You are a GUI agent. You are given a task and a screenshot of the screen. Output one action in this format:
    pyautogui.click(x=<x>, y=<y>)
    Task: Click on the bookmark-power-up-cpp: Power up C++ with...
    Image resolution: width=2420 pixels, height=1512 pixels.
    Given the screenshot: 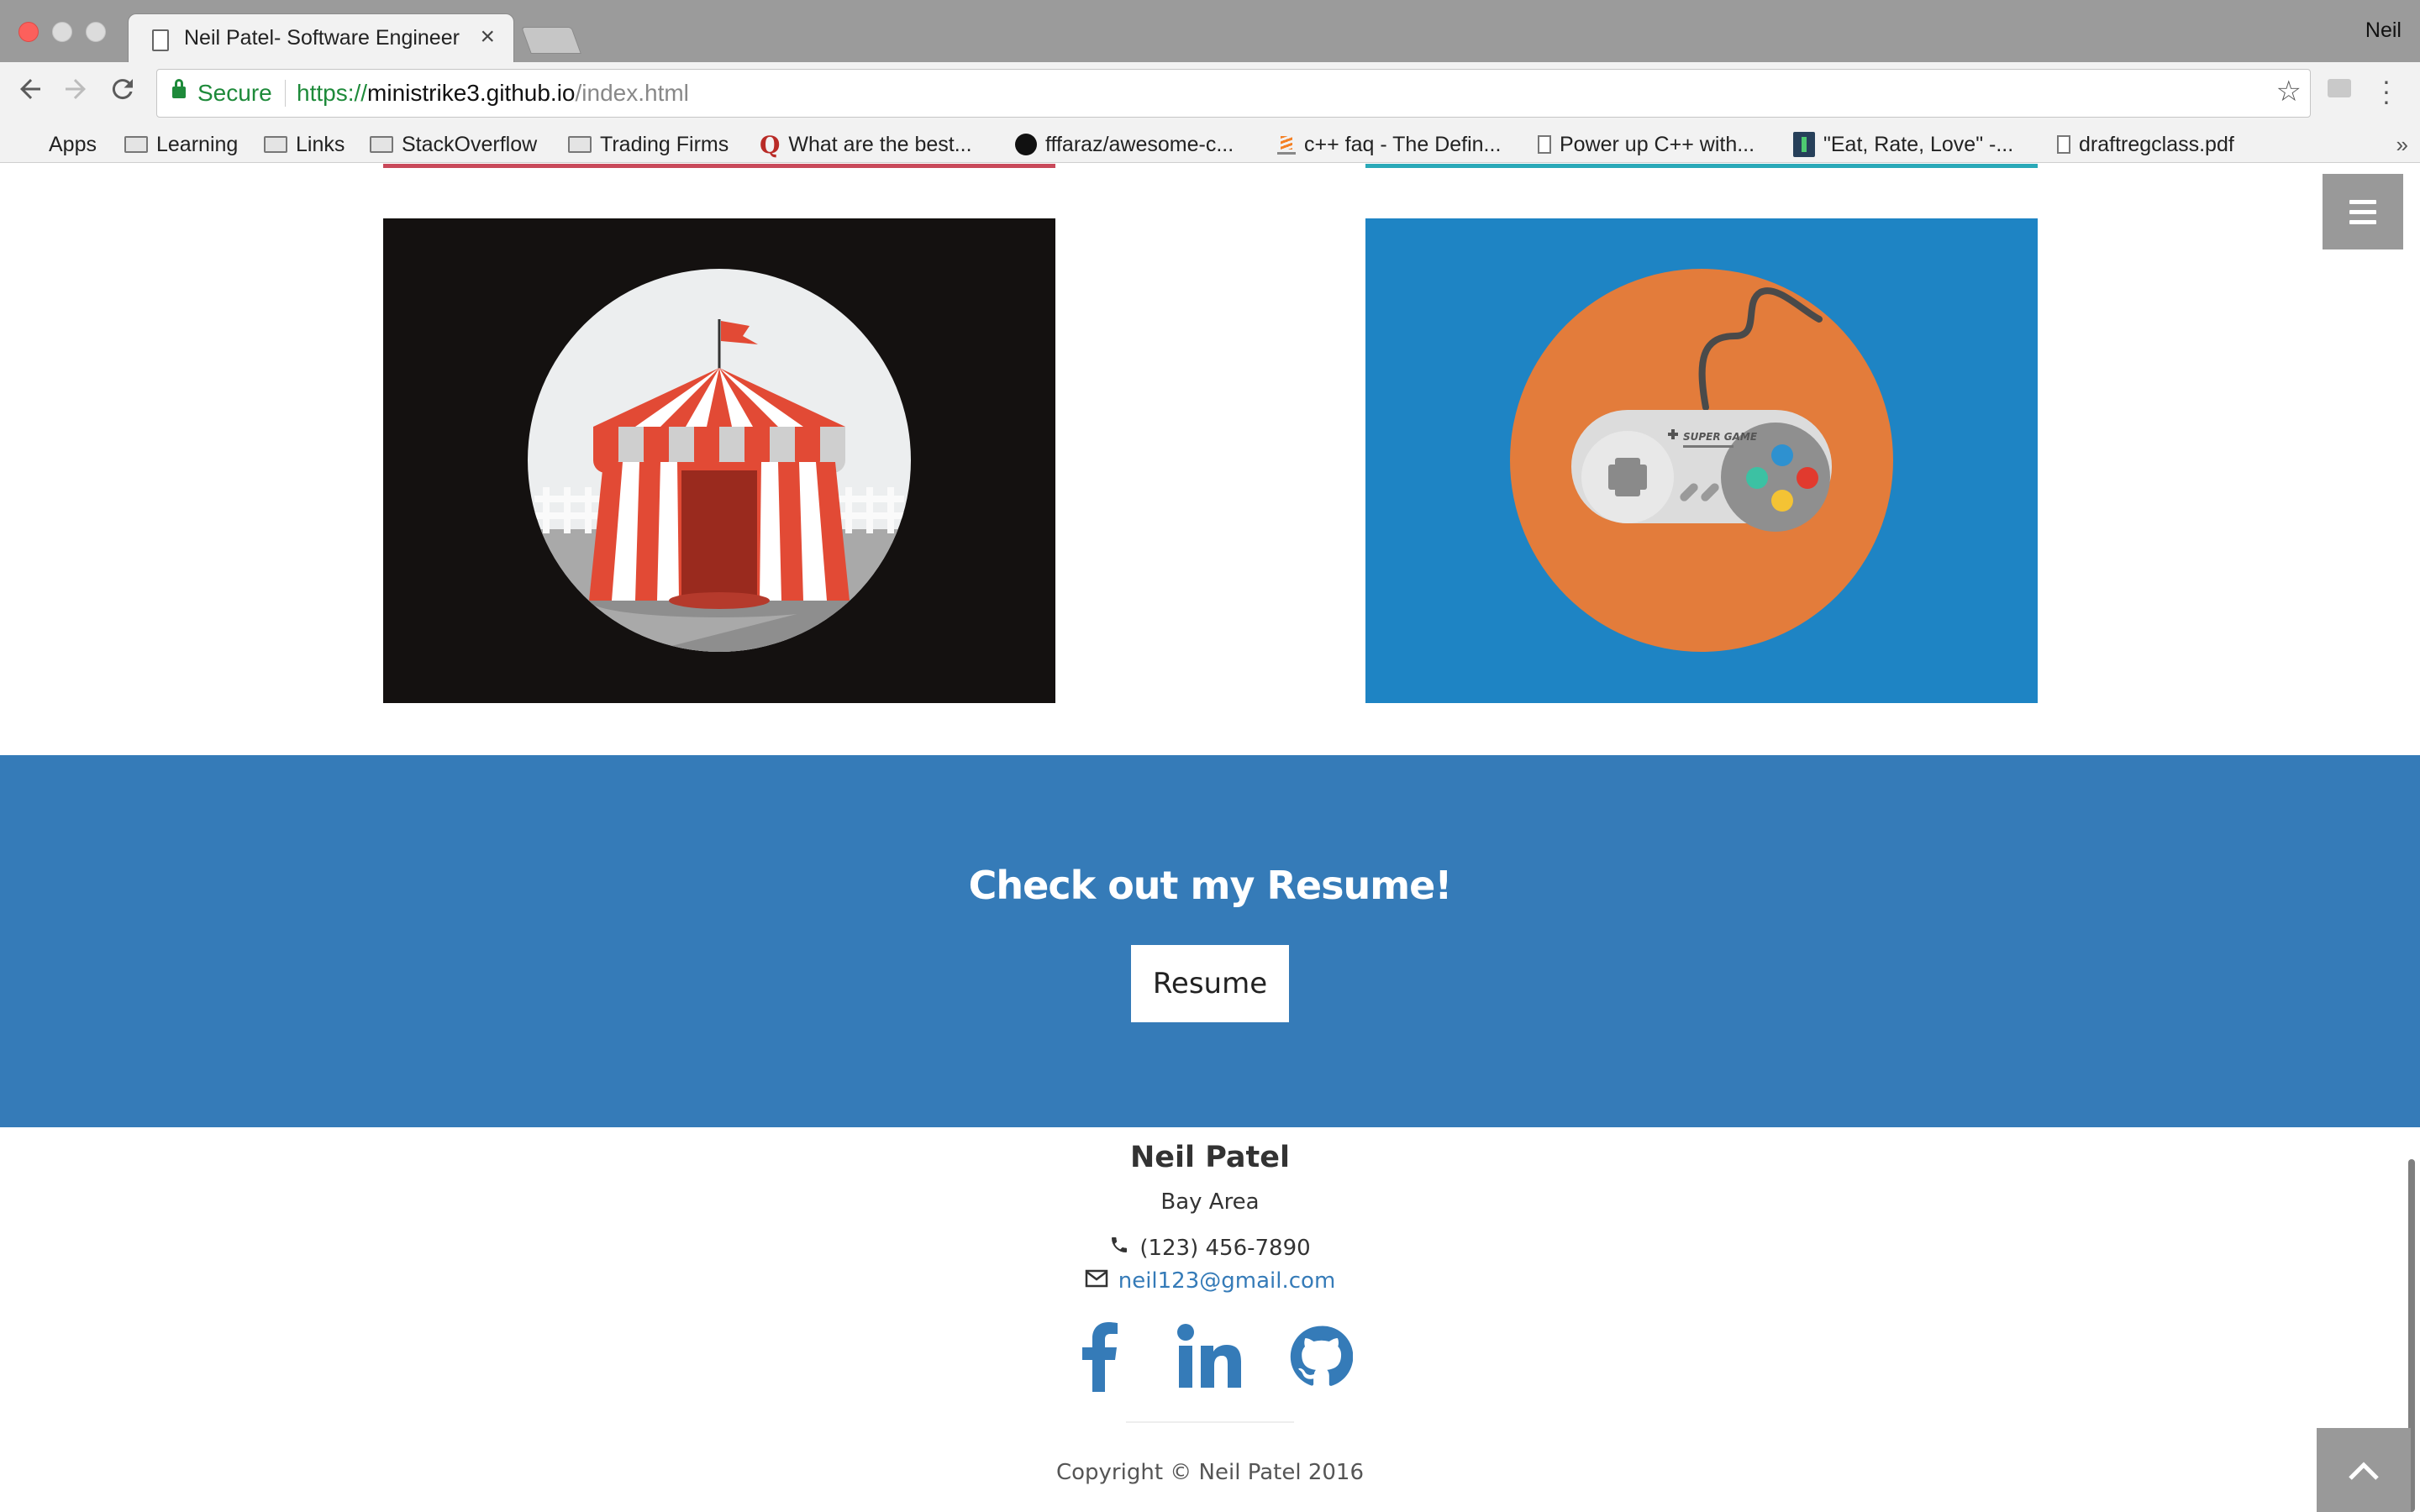 What is the action you would take?
    pyautogui.click(x=1646, y=144)
    